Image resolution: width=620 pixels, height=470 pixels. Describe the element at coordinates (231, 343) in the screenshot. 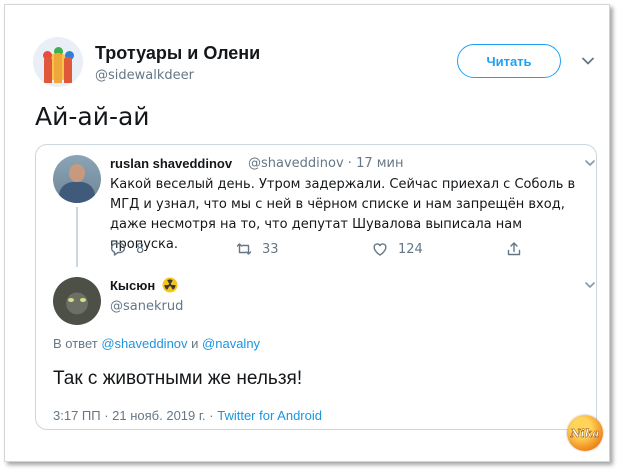

I see `mention-link: @navalny` at that location.